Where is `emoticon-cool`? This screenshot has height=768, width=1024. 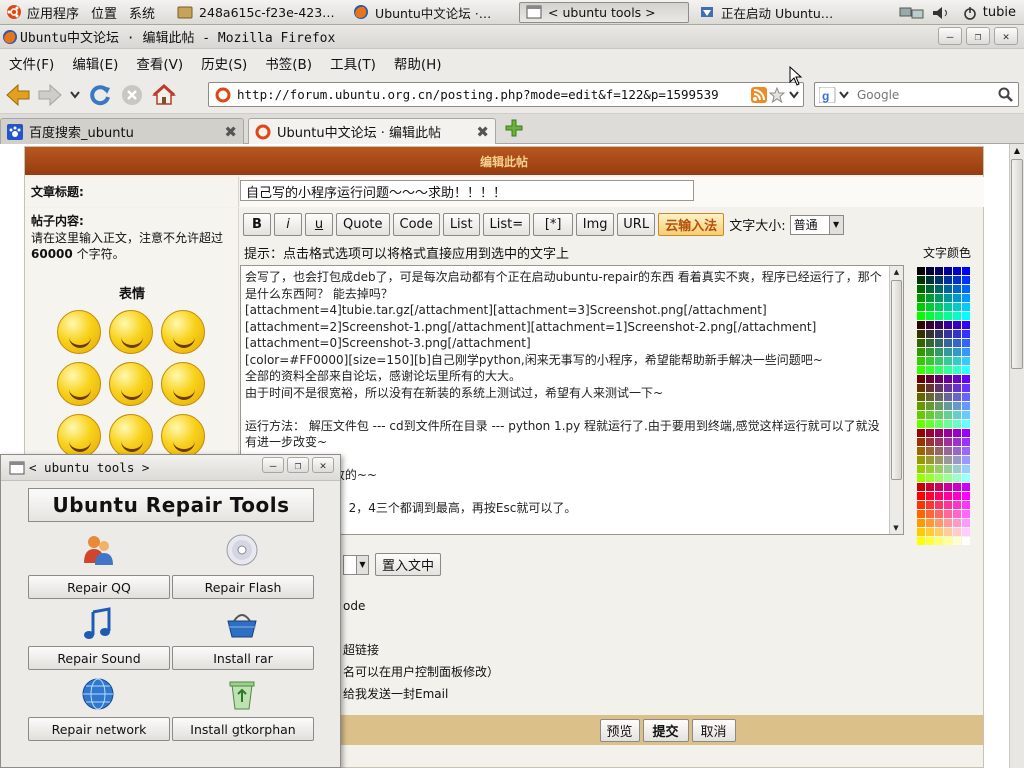
emoticon-cool is located at coordinates (79, 436).